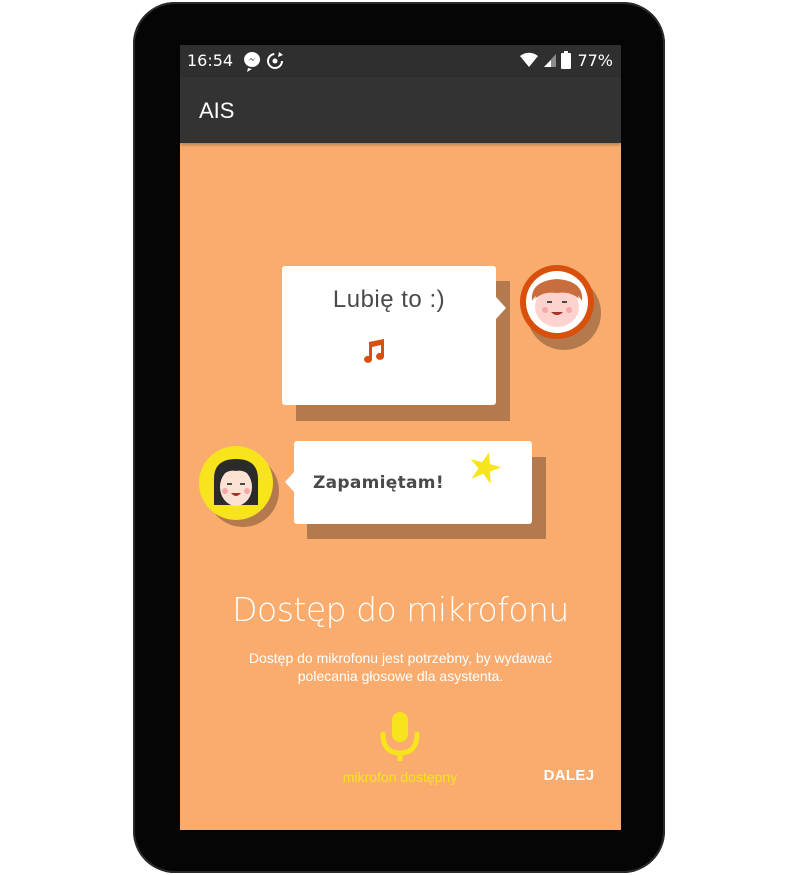  I want to click on app-title: AIS, so click(217, 110).